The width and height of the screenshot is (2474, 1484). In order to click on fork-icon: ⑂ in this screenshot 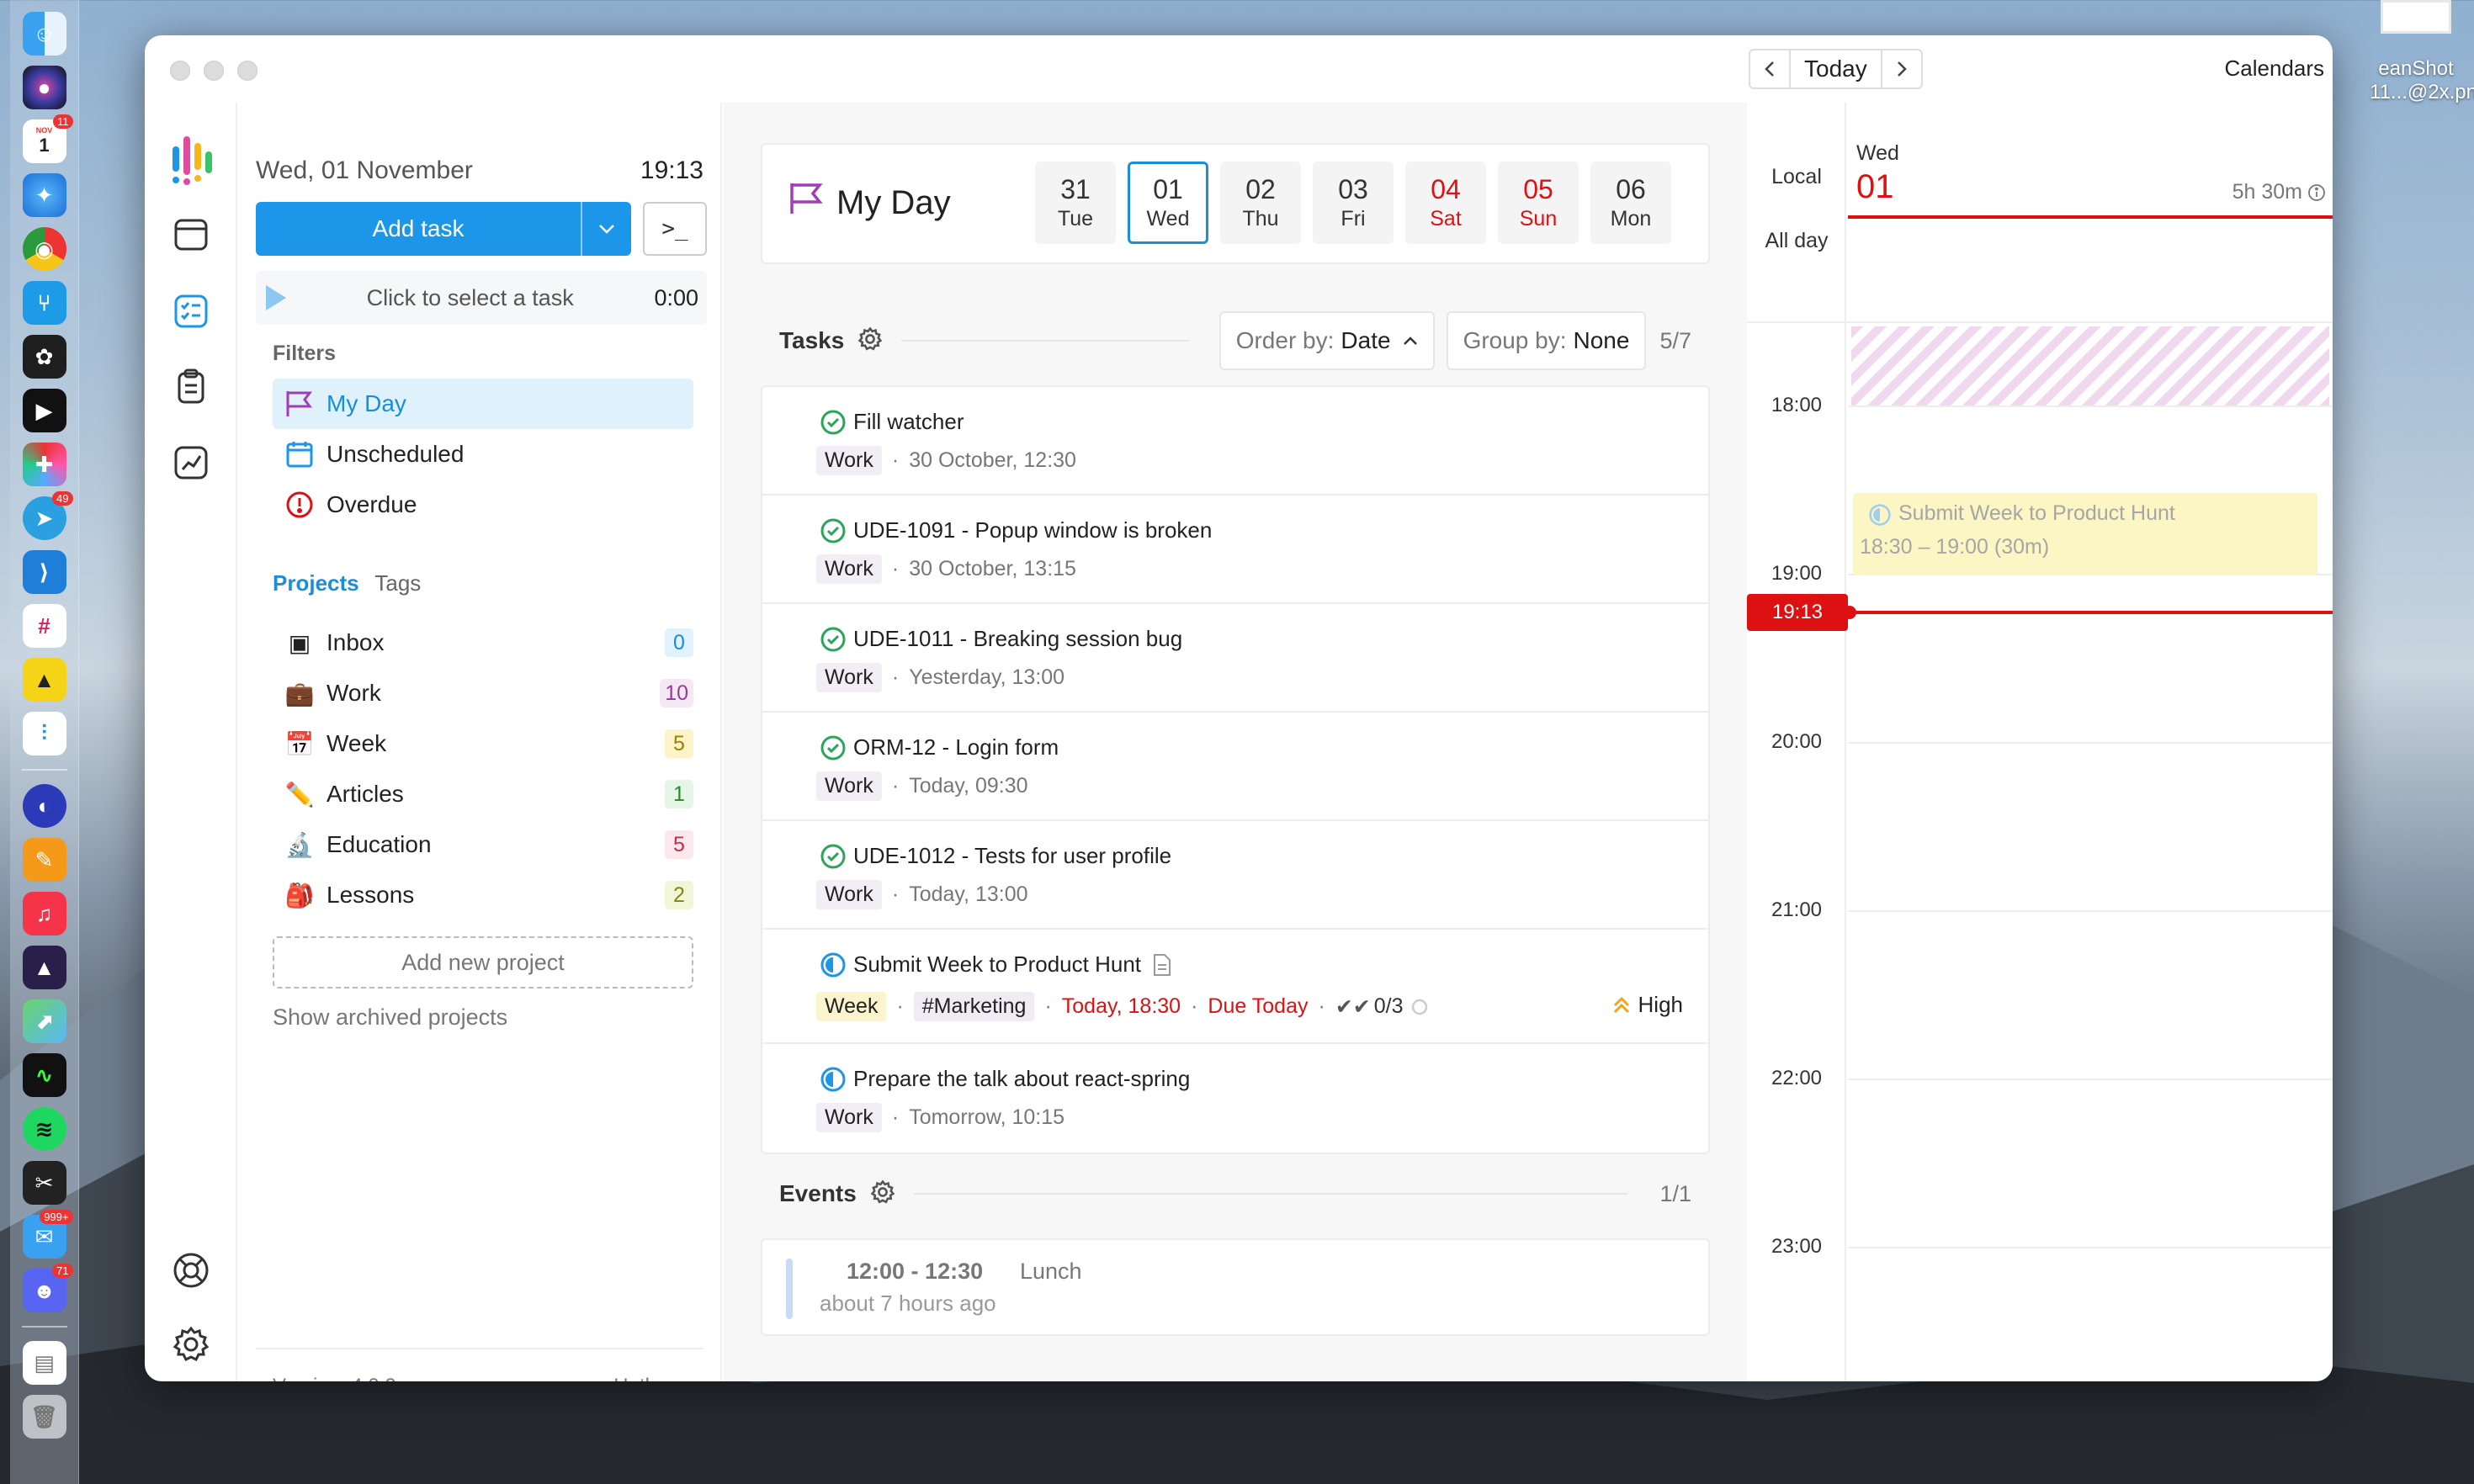, I will do `click(44, 303)`.